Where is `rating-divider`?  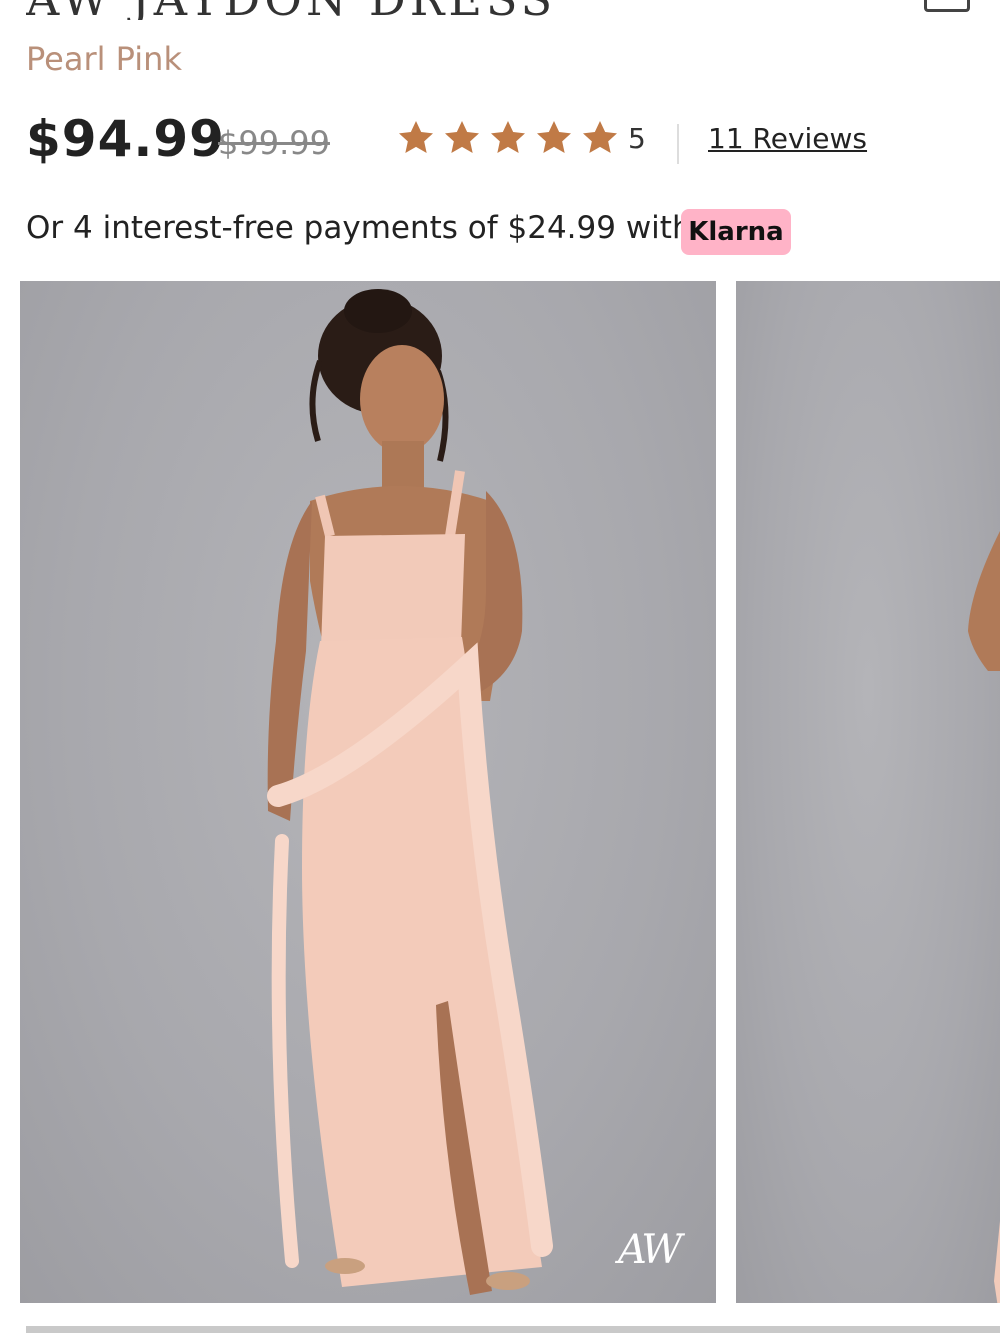 rating-divider is located at coordinates (678, 144).